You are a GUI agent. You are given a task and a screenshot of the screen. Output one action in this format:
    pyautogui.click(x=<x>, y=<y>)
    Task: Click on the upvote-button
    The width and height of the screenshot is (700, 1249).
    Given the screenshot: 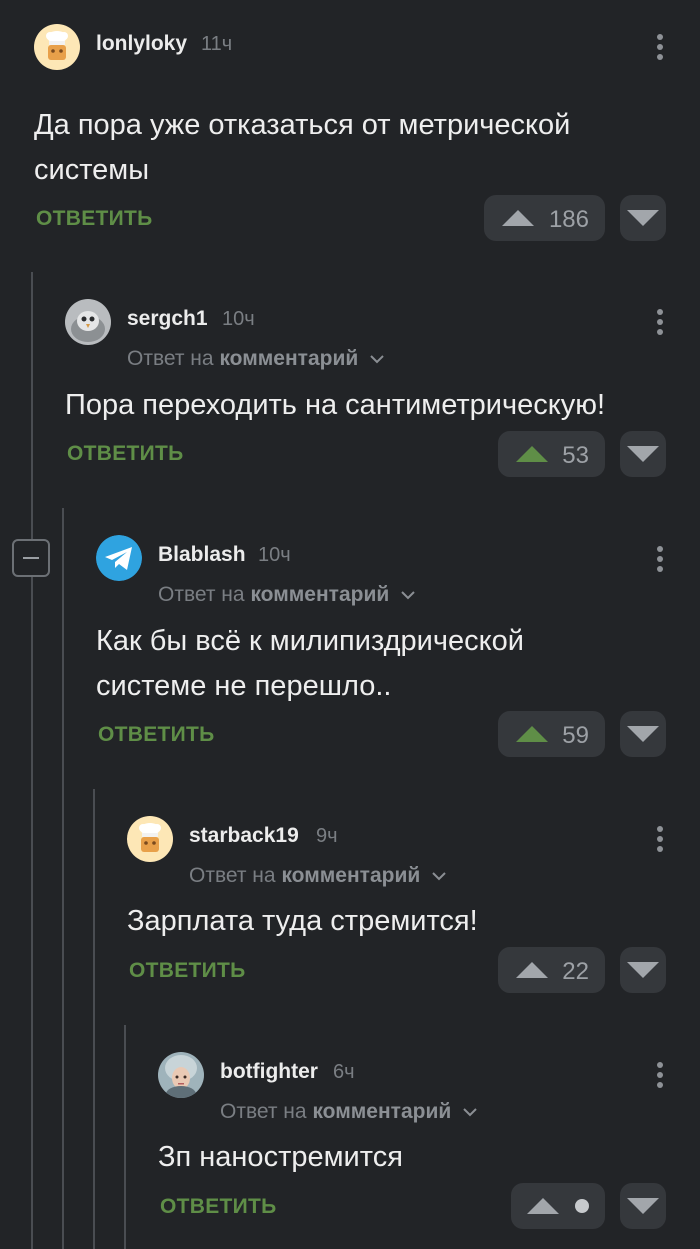 What is the action you would take?
    pyautogui.click(x=558, y=1206)
    